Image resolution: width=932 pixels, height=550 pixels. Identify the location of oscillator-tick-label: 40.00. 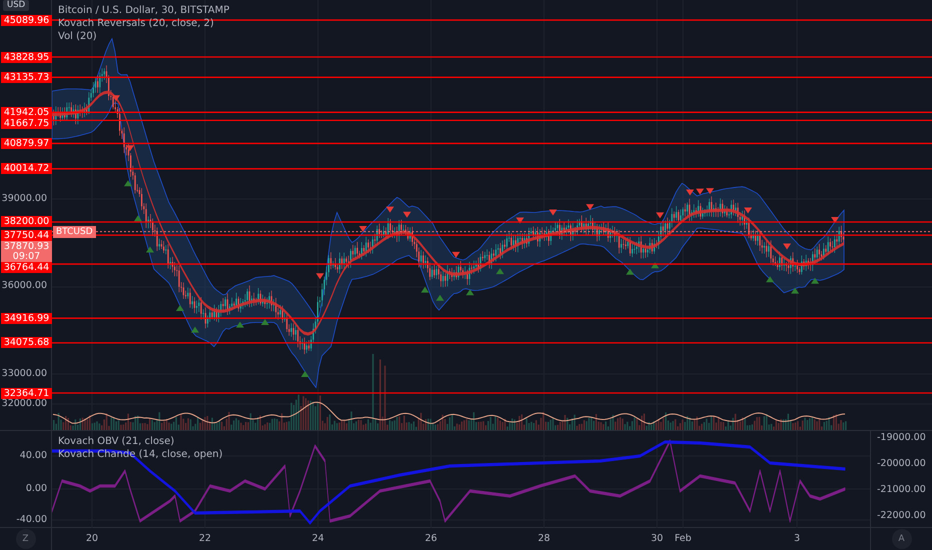
(33, 455).